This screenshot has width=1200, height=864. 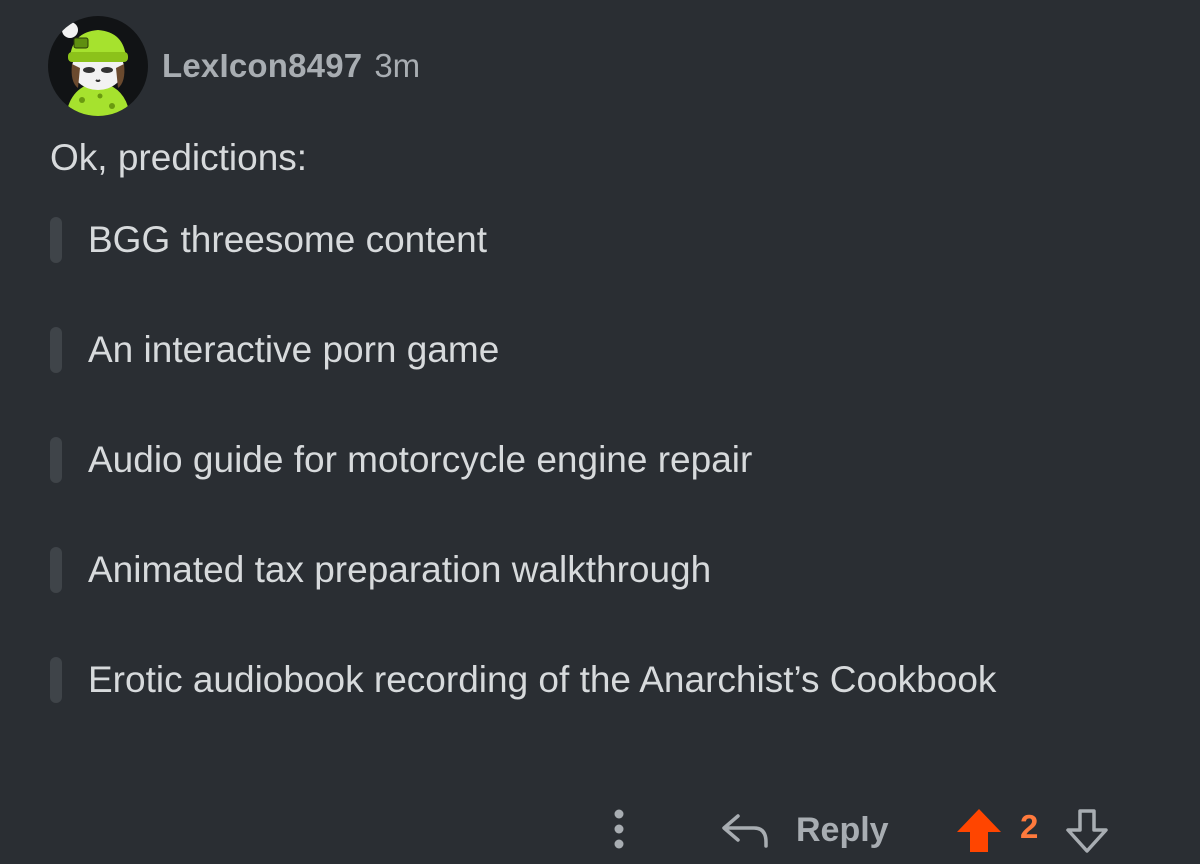 I want to click on quote-item: BGG threesome content, so click(x=268, y=240).